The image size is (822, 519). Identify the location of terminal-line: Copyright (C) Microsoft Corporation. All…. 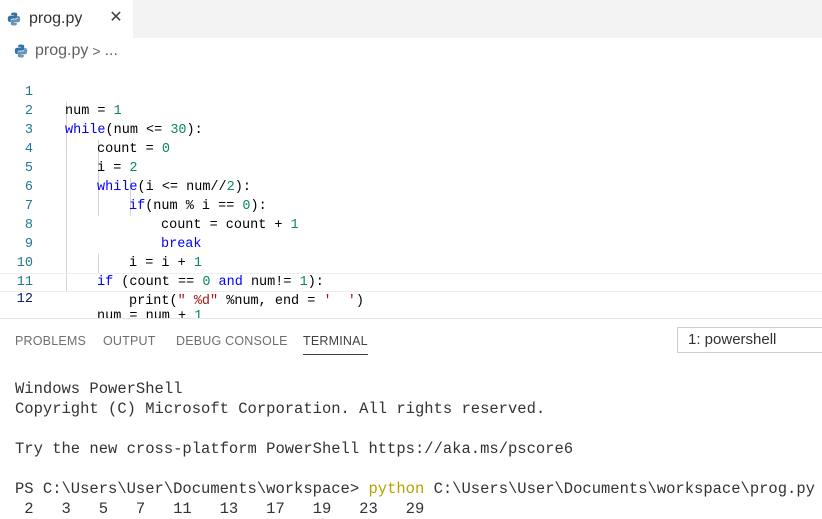
(280, 409).